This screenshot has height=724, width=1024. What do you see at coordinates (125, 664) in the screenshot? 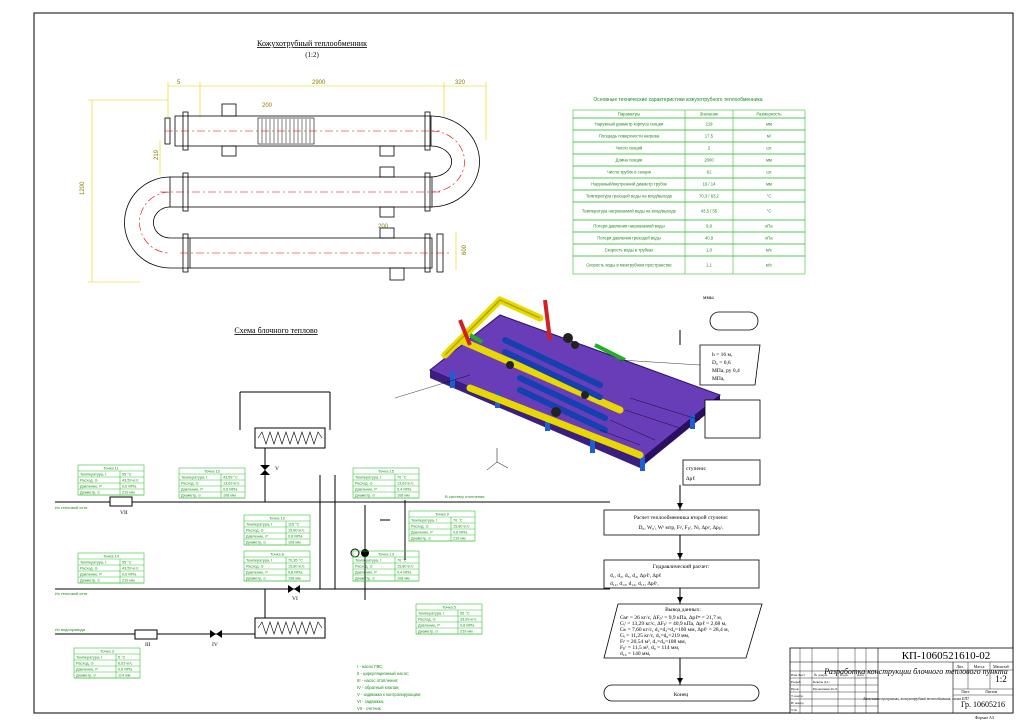
I see `svg-text: 6,63 кг/с` at bounding box center [125, 664].